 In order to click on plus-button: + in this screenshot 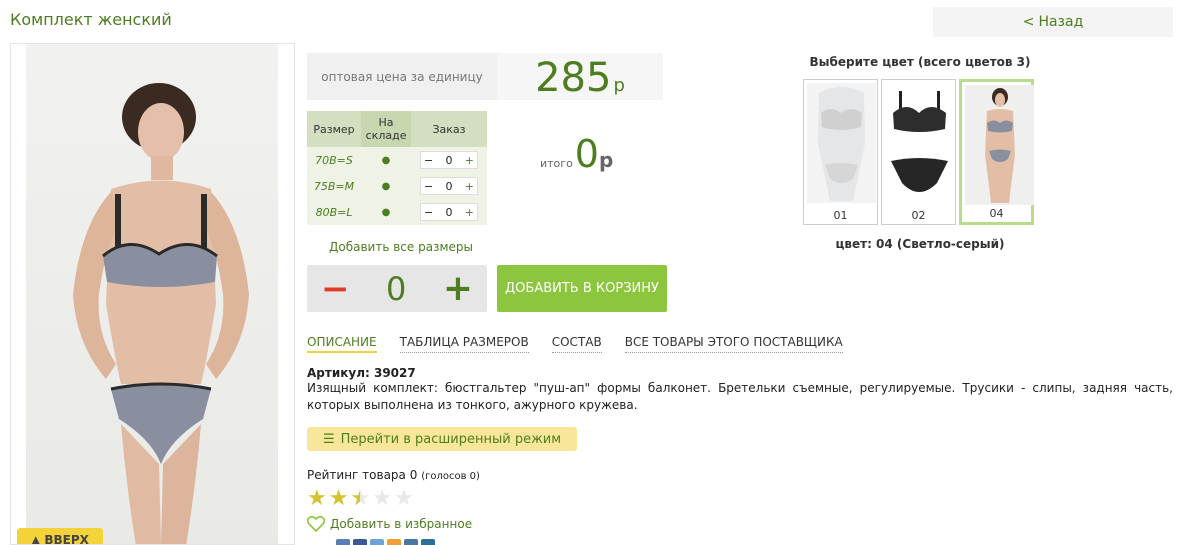, I will do `click(458, 288)`.